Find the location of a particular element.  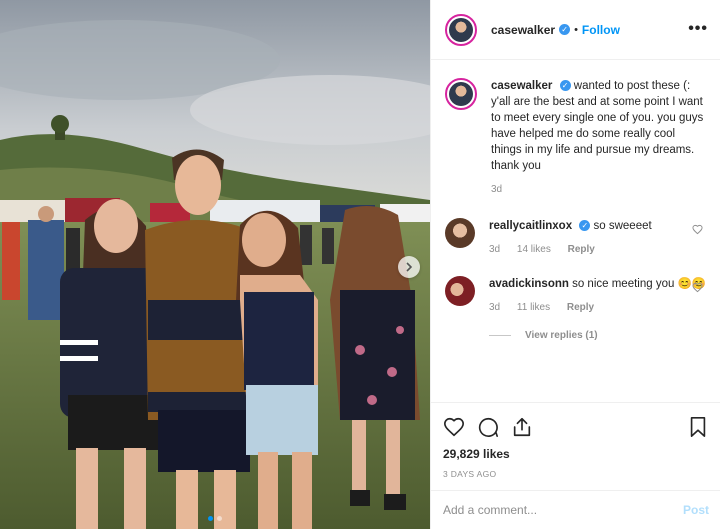

comment-likes: 11 likes is located at coordinates (533, 307).